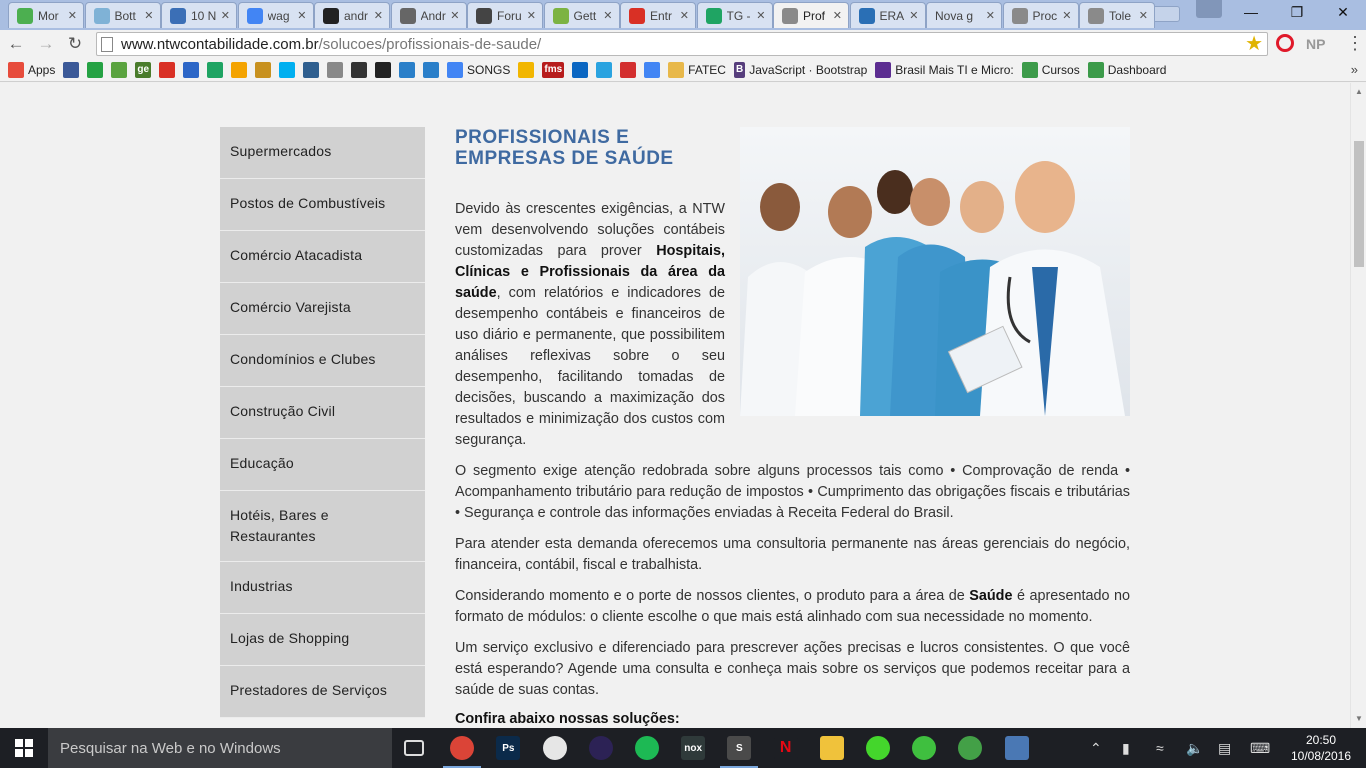 The width and height of the screenshot is (1366, 768). Describe the element at coordinates (1117, 15) in the screenshot. I see `browser-tab: Tole ✕` at that location.